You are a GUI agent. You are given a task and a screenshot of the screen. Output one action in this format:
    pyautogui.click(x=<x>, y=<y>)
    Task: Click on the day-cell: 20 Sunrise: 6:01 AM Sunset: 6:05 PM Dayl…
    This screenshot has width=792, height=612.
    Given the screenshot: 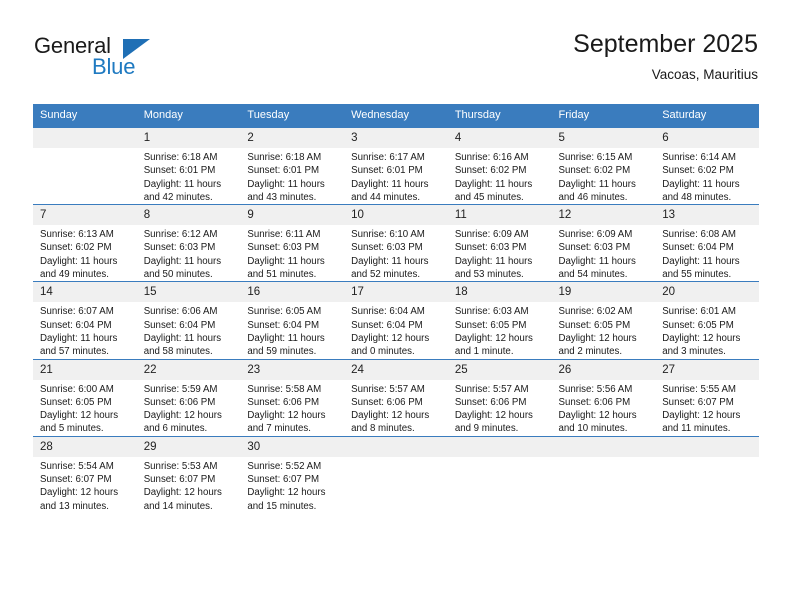 What is the action you would take?
    pyautogui.click(x=707, y=320)
    